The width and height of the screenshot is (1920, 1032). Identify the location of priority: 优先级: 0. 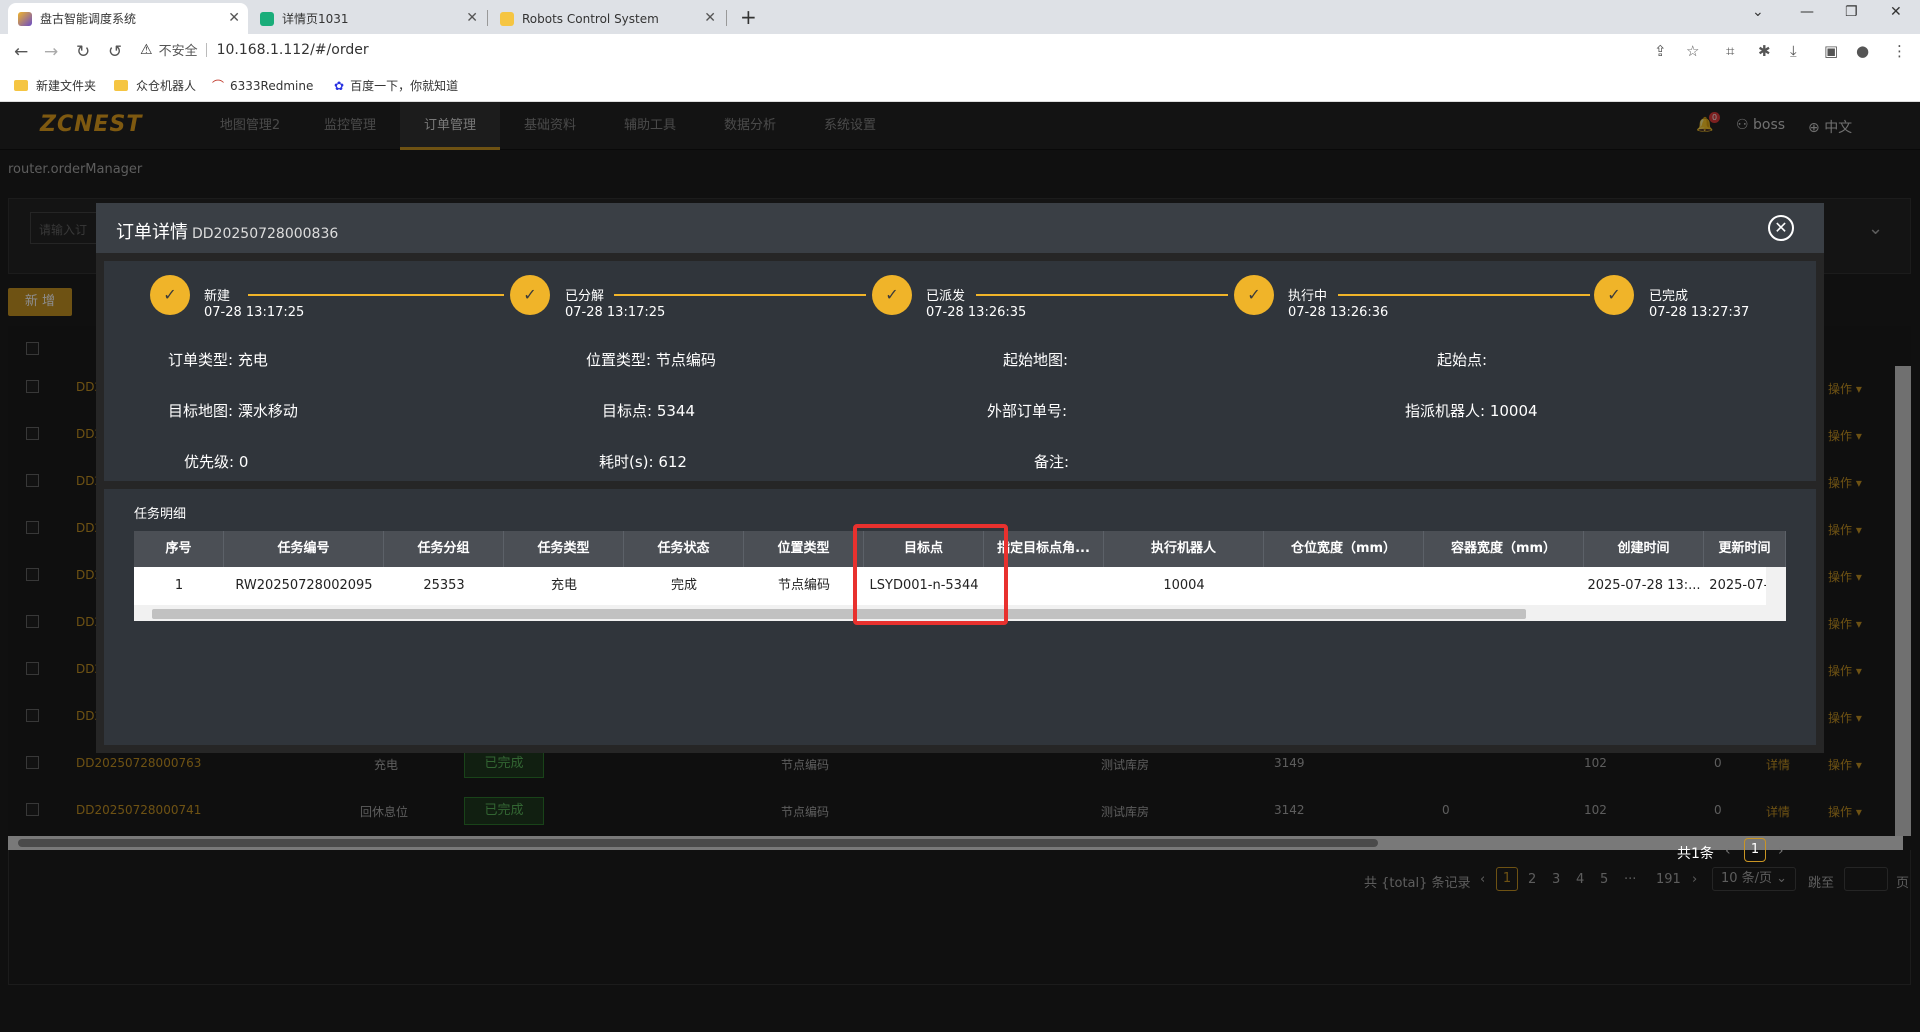
(216, 462).